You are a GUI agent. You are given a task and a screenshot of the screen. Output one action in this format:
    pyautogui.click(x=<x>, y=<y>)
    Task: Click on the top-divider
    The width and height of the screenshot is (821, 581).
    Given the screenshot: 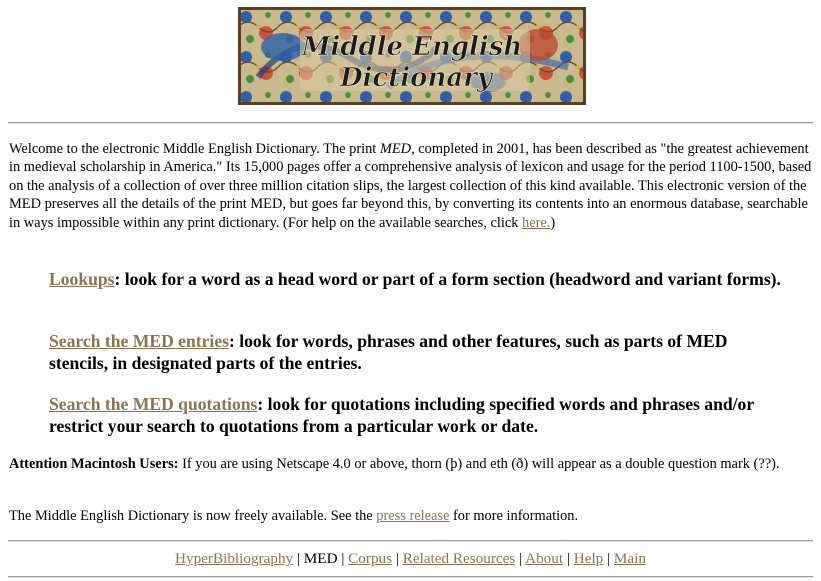 What is the action you would take?
    pyautogui.click(x=410, y=123)
    